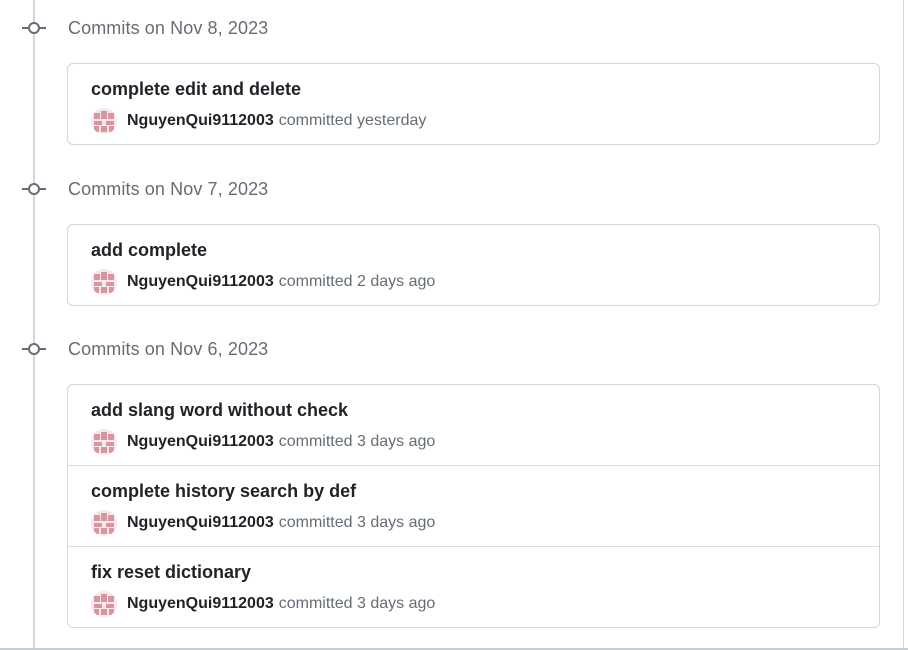 The height and width of the screenshot is (650, 908). What do you see at coordinates (196, 89) in the screenshot?
I see `commit-message-link: complete edit and delete` at bounding box center [196, 89].